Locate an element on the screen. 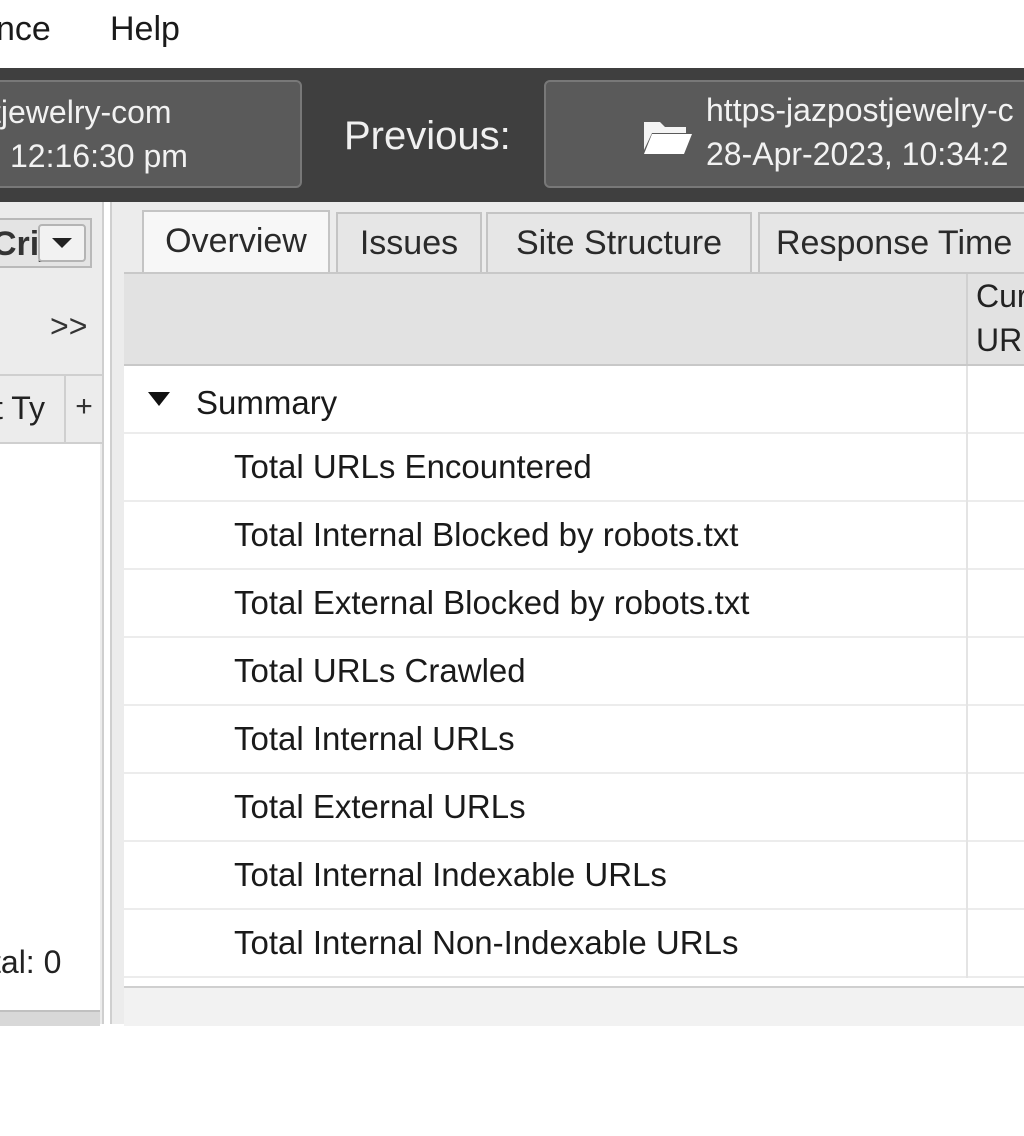  table-row: Total External URLs is located at coordinates (574, 808).